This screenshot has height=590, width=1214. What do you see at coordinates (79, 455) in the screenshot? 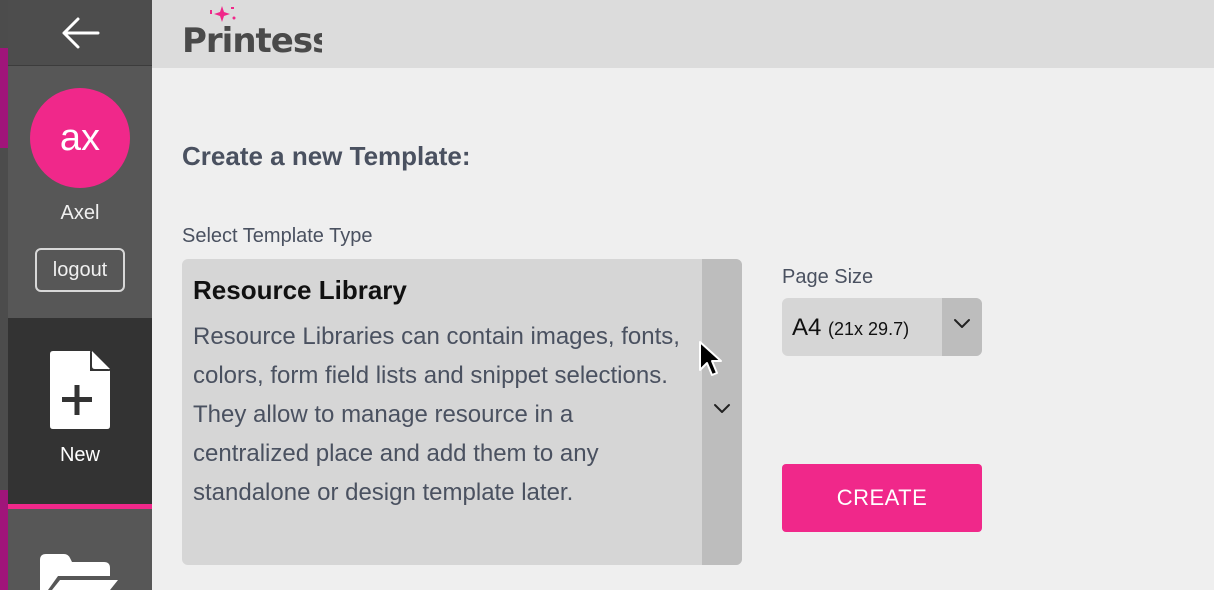
I see `sidebar-item-new-label: New` at bounding box center [79, 455].